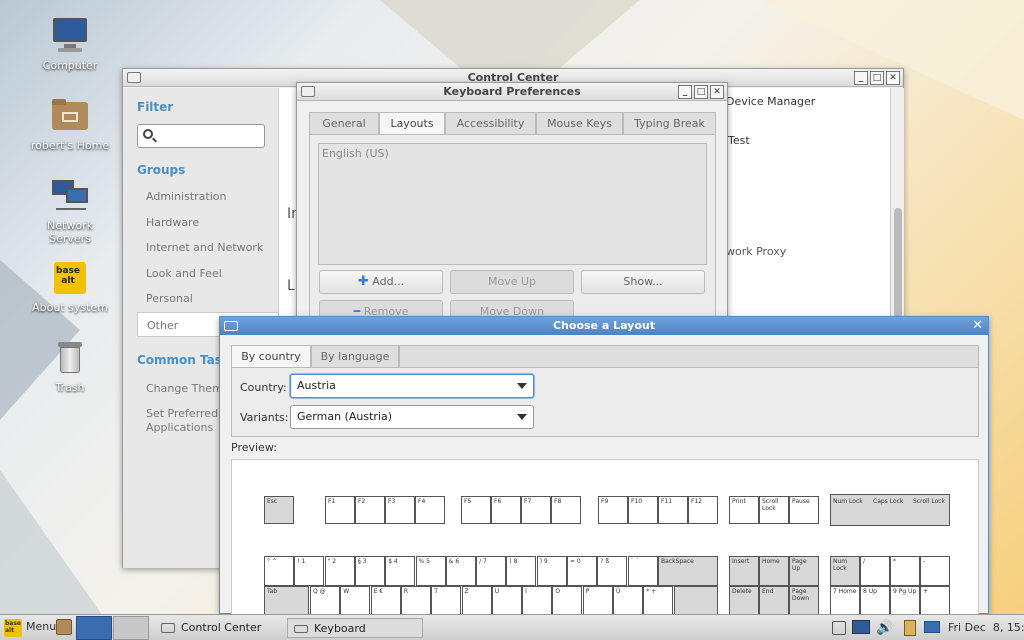 The height and width of the screenshot is (640, 1024). Describe the element at coordinates (905, 601) in the screenshot. I see `key-numpad: 9 Pg Up` at that location.